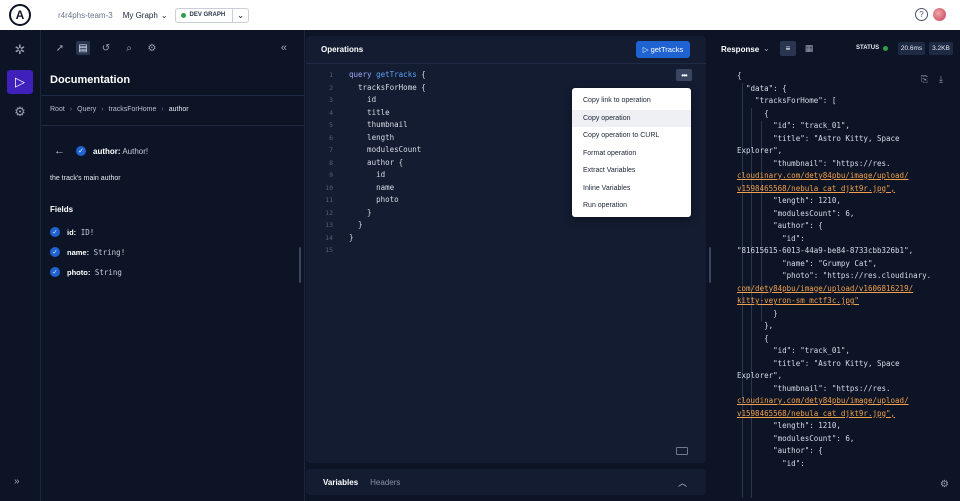 The width and height of the screenshot is (960, 501). I want to click on menu-item-copy-operation: Copy operation, so click(631, 118).